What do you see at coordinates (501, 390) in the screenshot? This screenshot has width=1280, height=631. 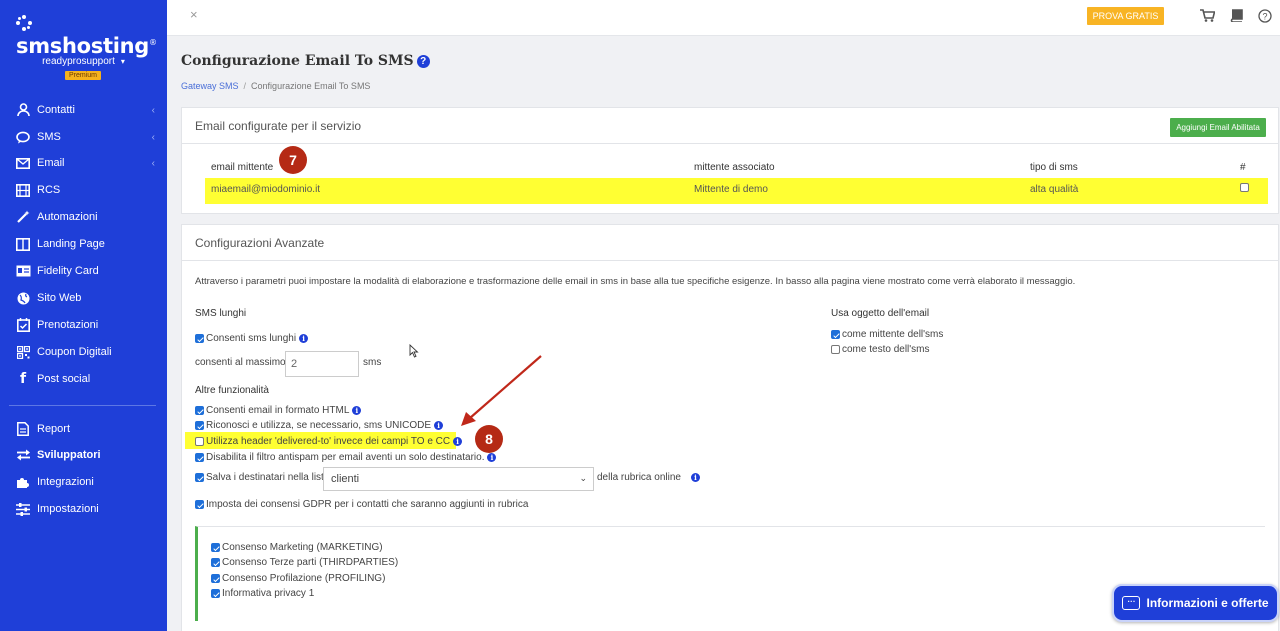 I see `annotation-arrow` at bounding box center [501, 390].